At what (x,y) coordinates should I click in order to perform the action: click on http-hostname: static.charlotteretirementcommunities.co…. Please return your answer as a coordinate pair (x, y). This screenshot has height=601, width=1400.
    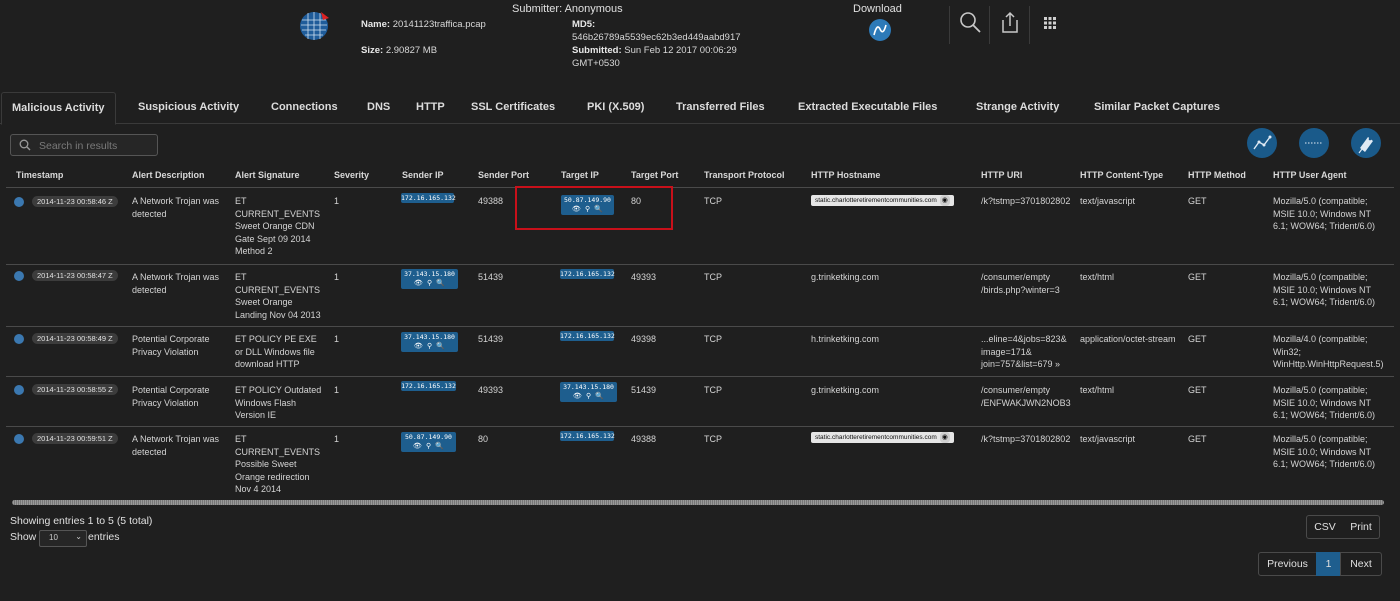
    Looking at the image, I should click on (876, 437).